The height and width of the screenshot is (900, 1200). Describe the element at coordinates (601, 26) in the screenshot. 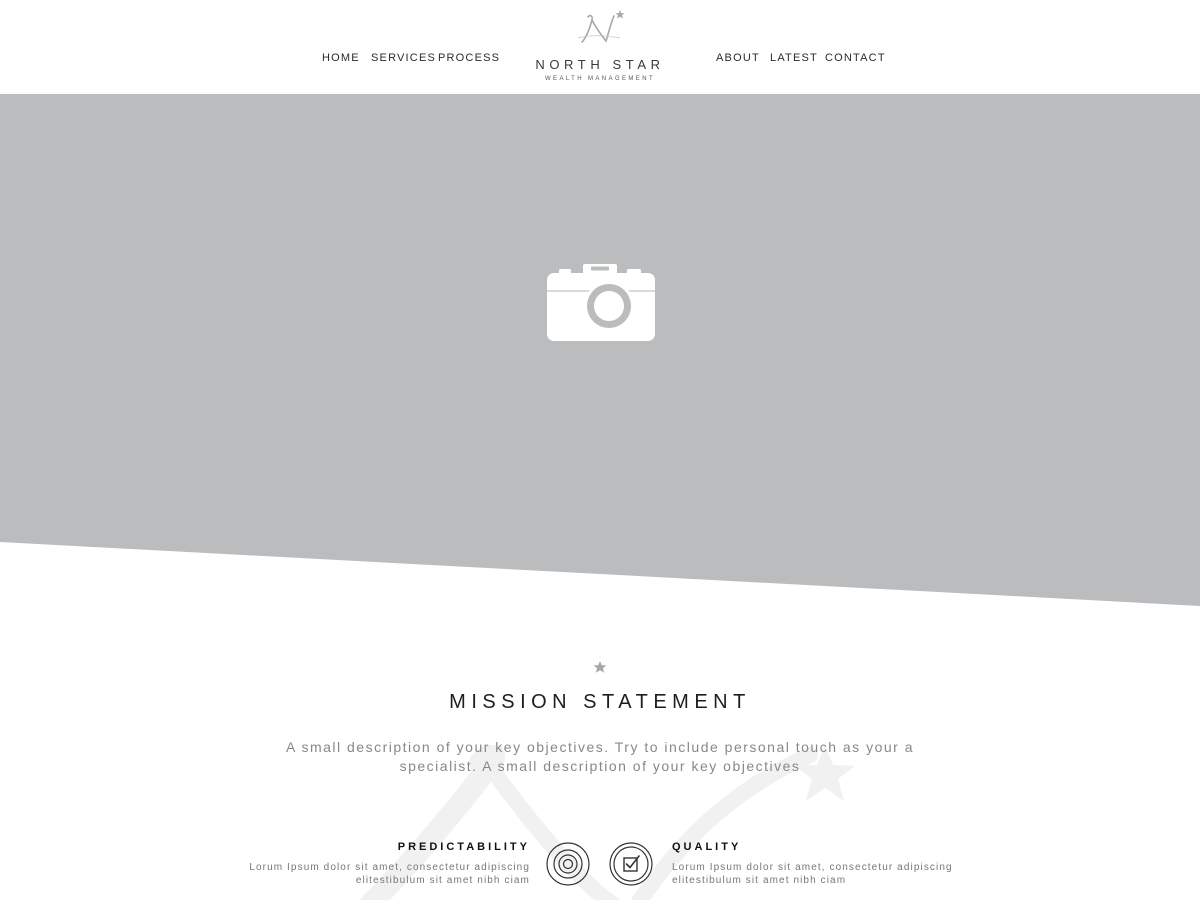

I see `monogram-logo-icon` at that location.